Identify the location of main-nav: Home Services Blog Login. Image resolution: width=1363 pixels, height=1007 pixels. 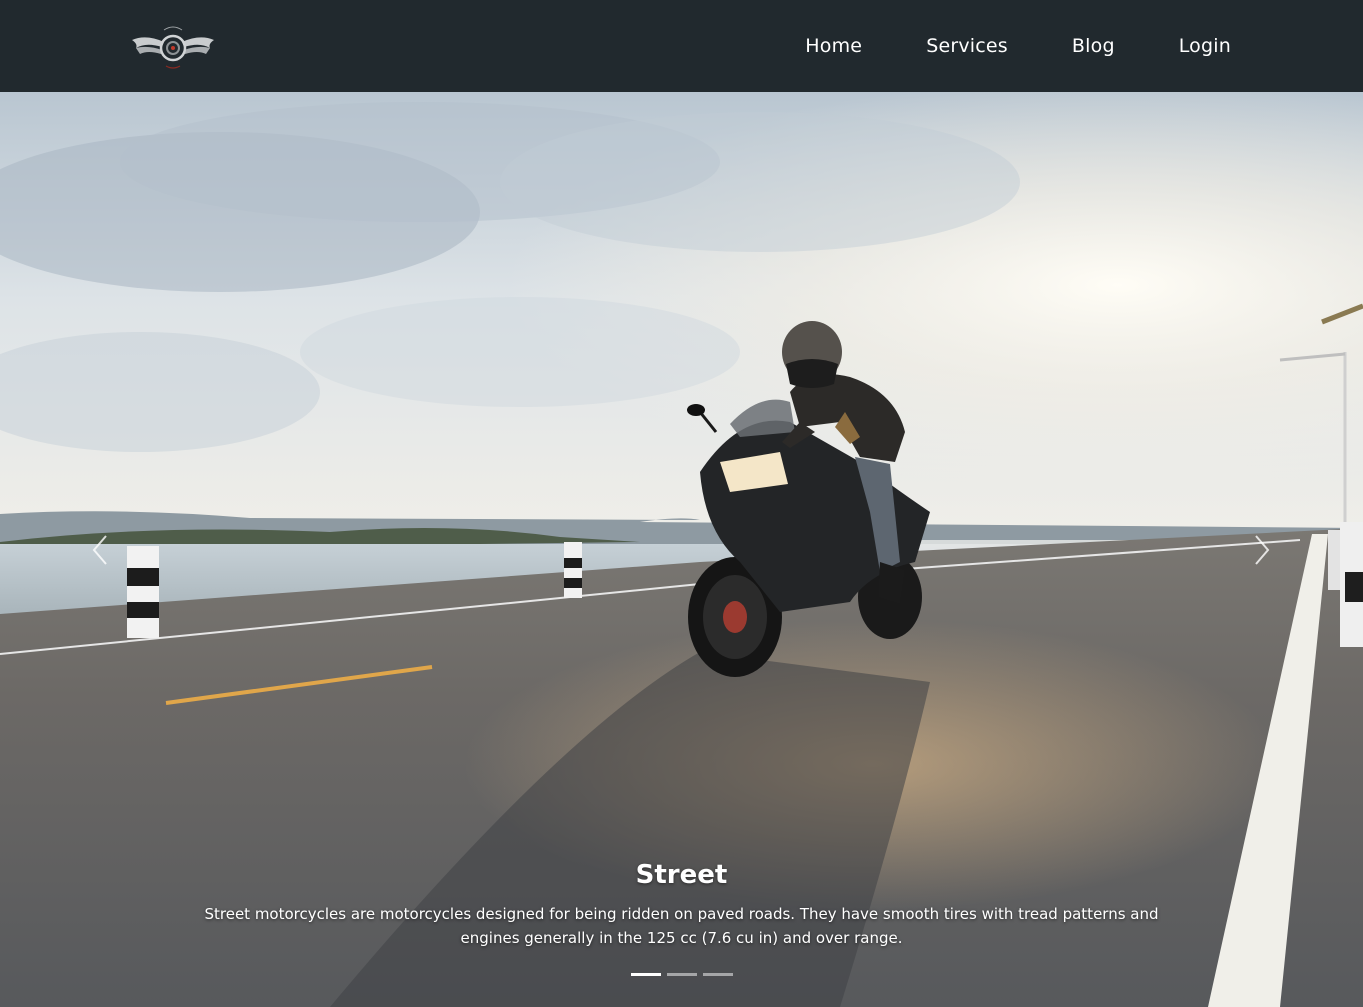
(986, 46).